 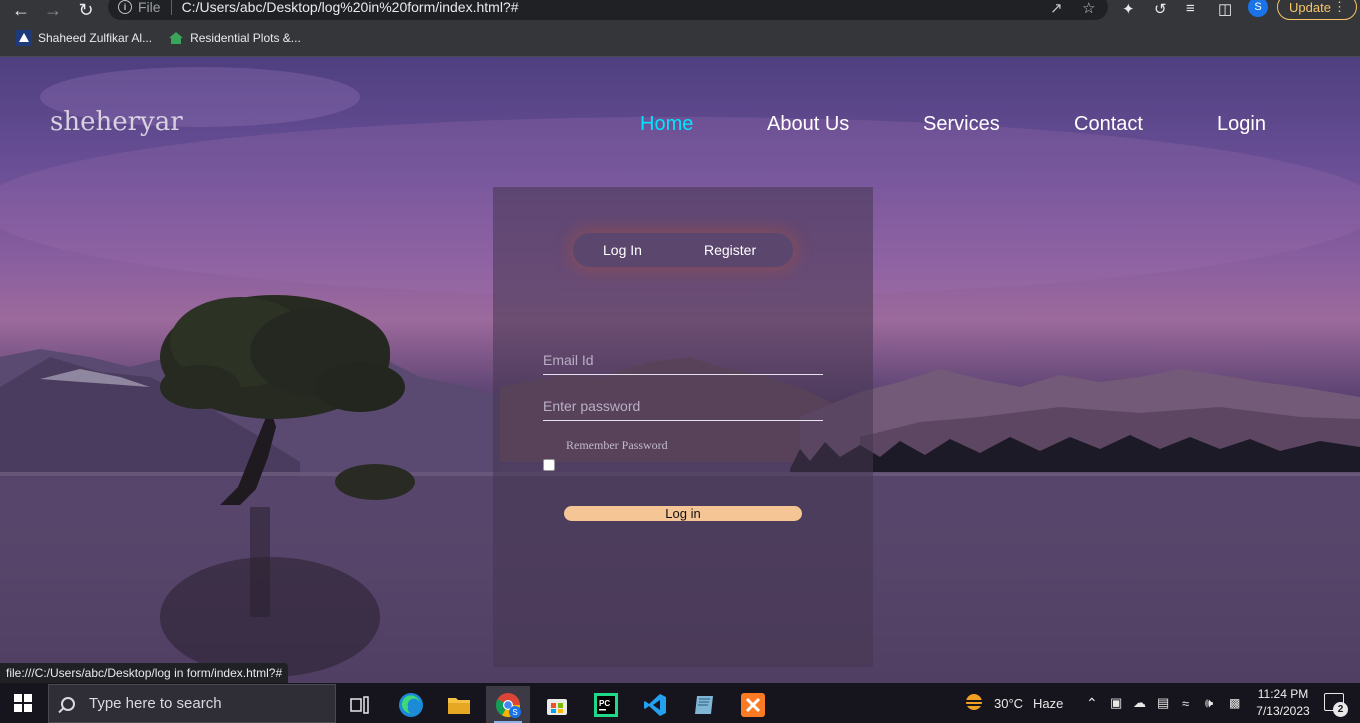 What do you see at coordinates (1088, 8) in the screenshot?
I see `bookmark-star-icon: ☆` at bounding box center [1088, 8].